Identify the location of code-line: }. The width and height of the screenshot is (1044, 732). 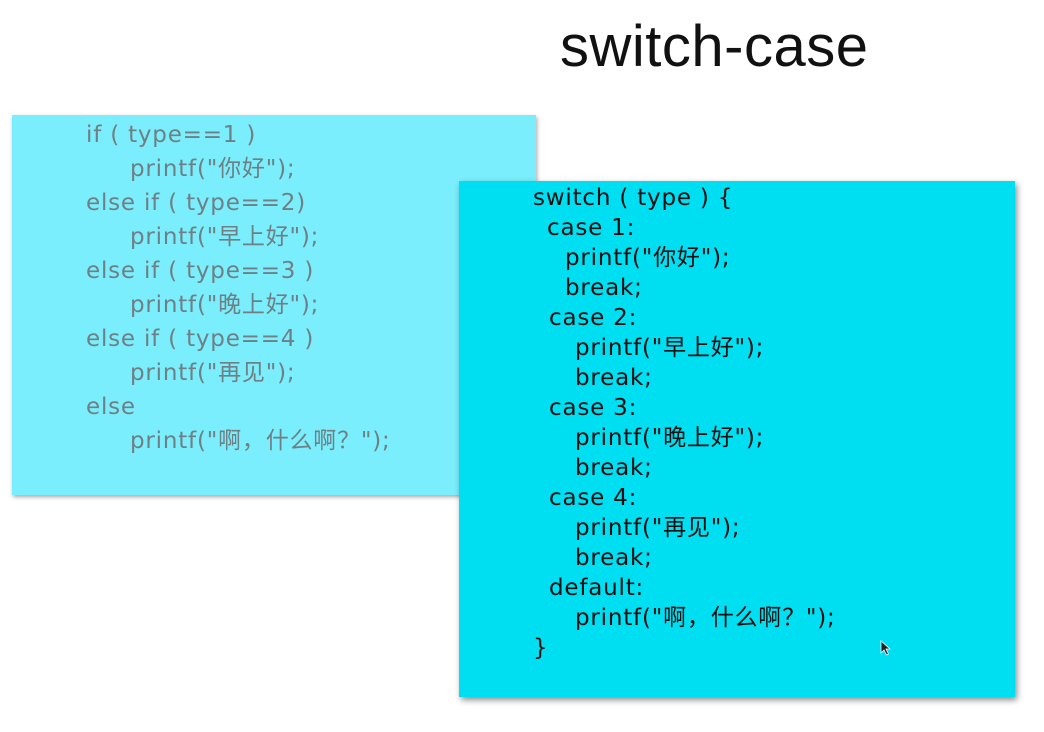
(541, 648).